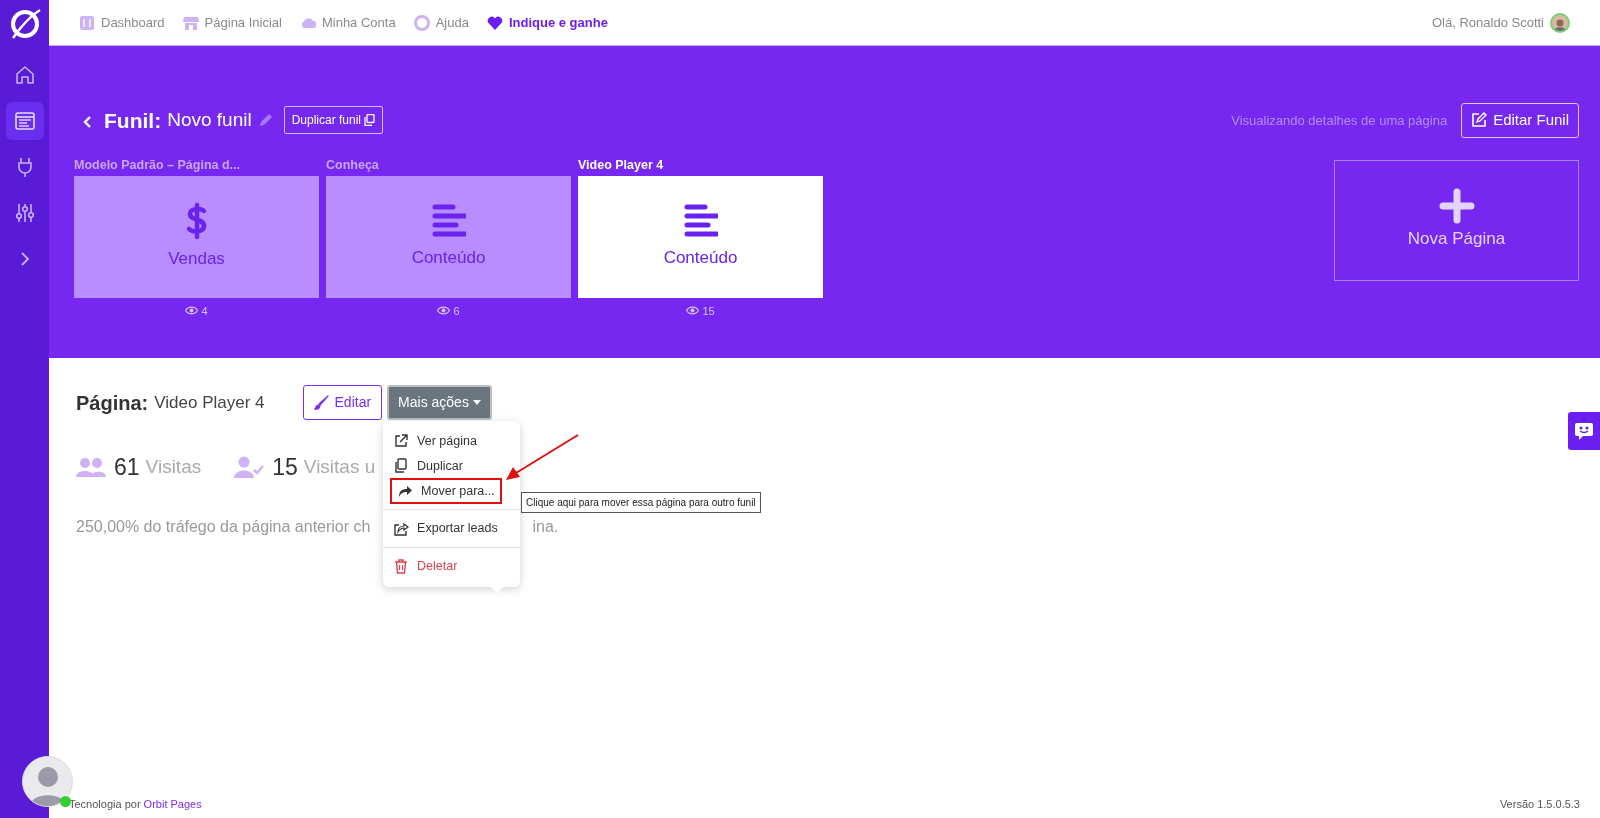 Image resolution: width=1600 pixels, height=818 pixels. I want to click on new-page-button: Nova Página, so click(1456, 220).